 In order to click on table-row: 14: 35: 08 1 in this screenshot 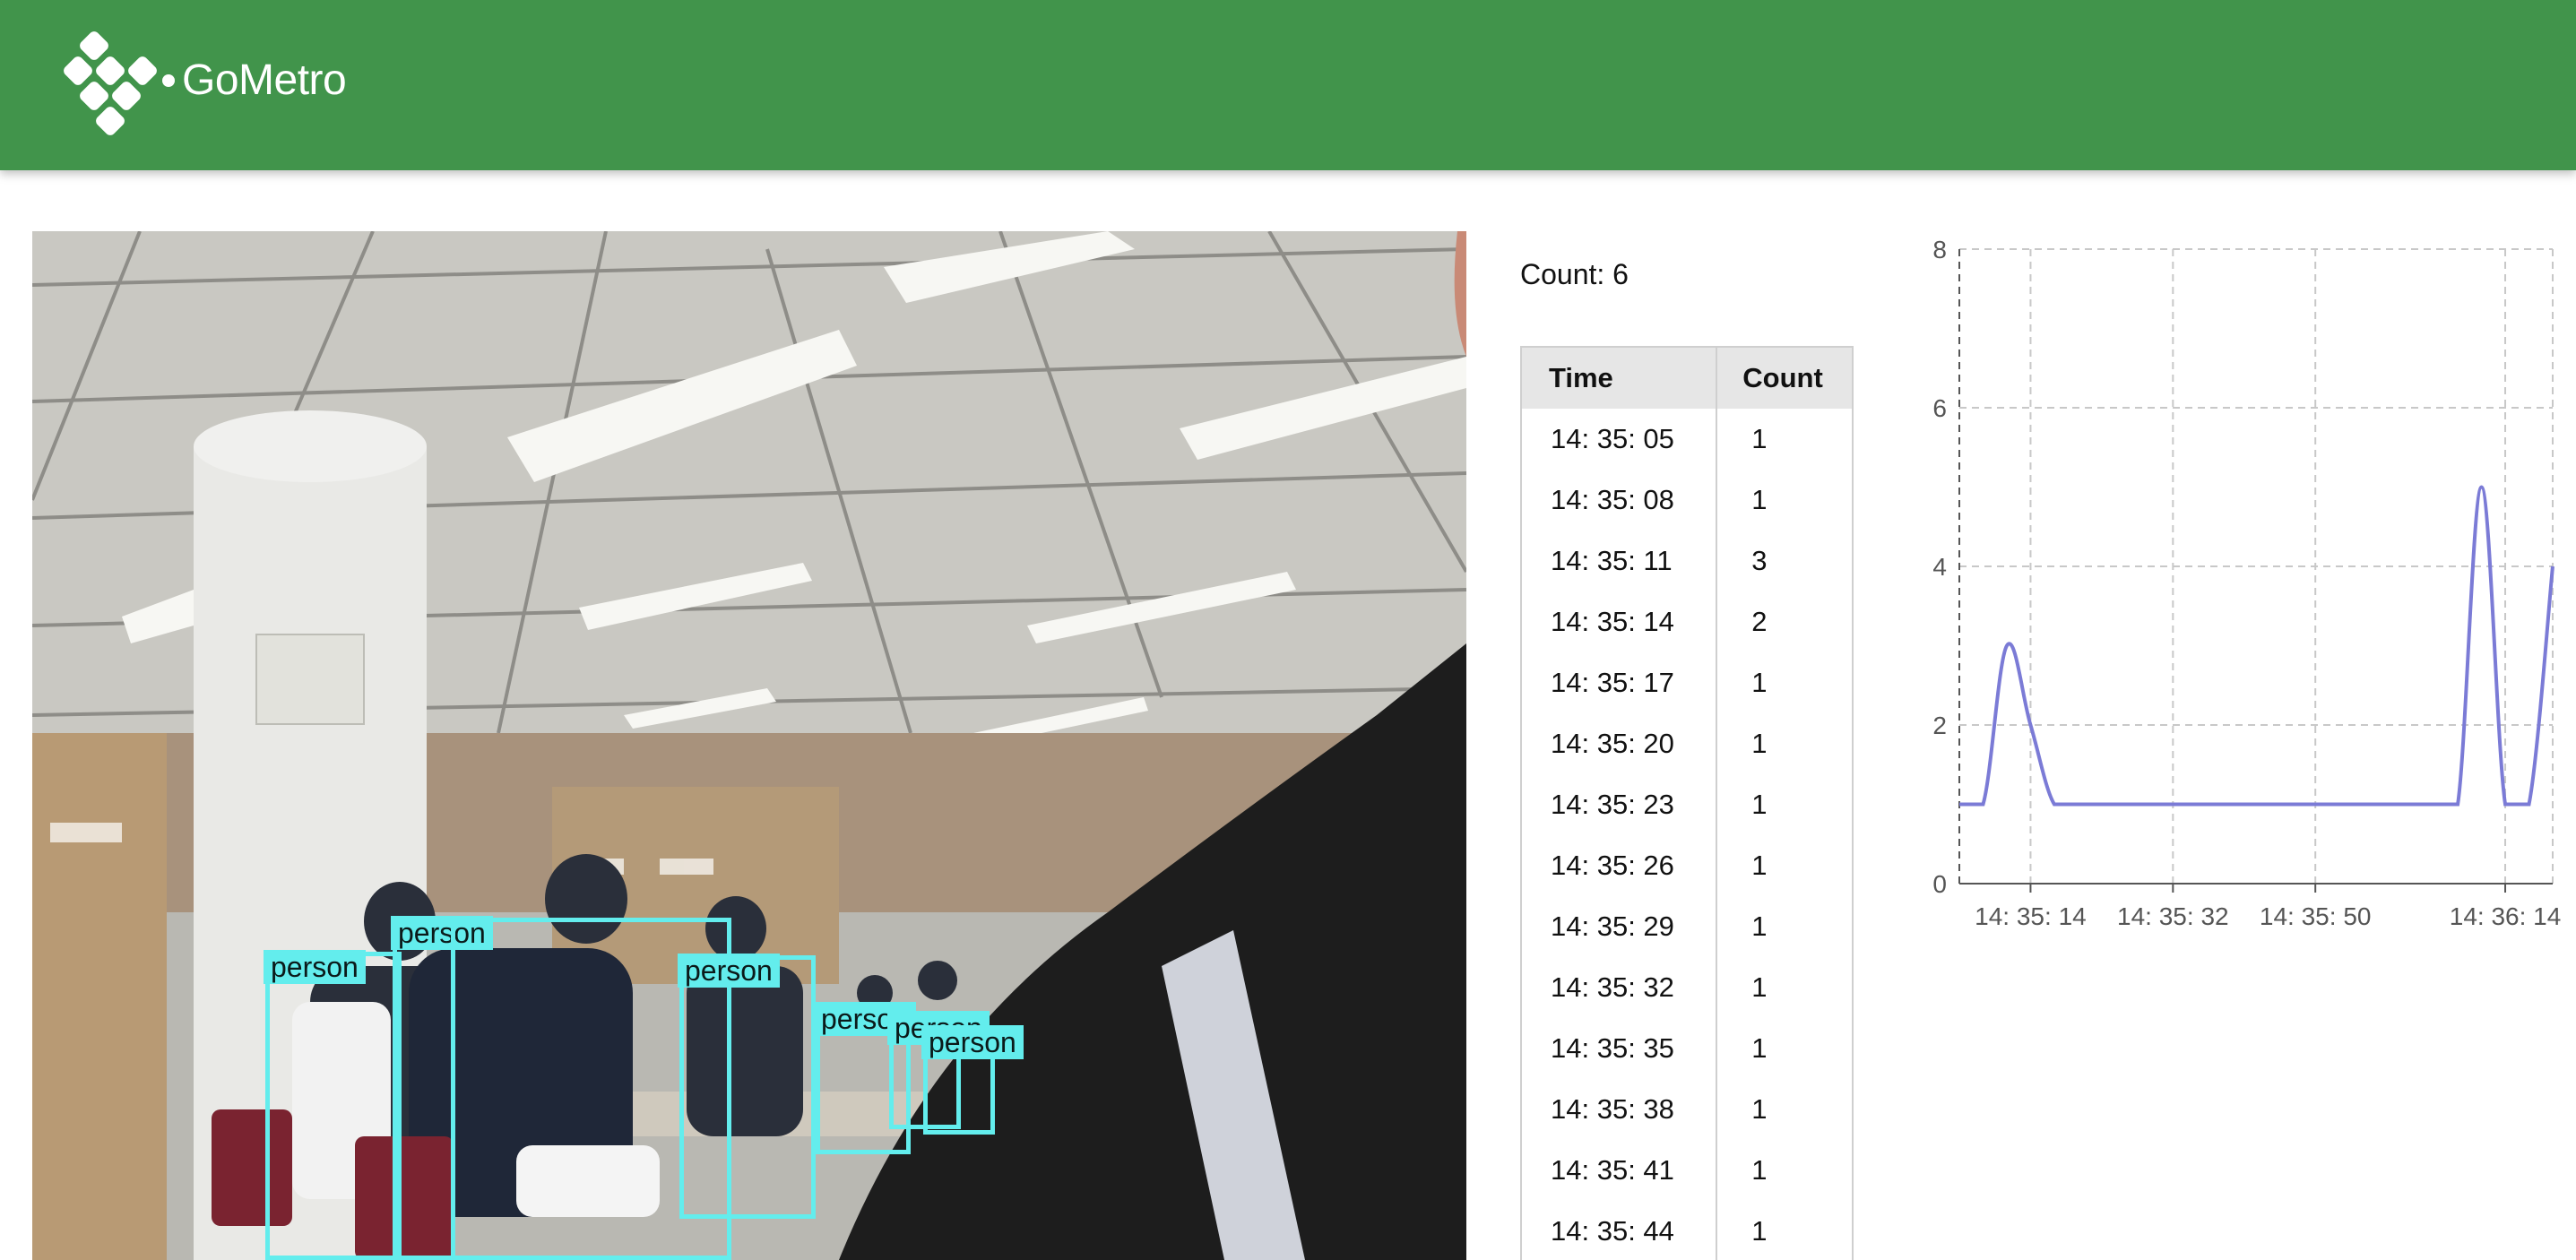, I will do `click(1687, 500)`.